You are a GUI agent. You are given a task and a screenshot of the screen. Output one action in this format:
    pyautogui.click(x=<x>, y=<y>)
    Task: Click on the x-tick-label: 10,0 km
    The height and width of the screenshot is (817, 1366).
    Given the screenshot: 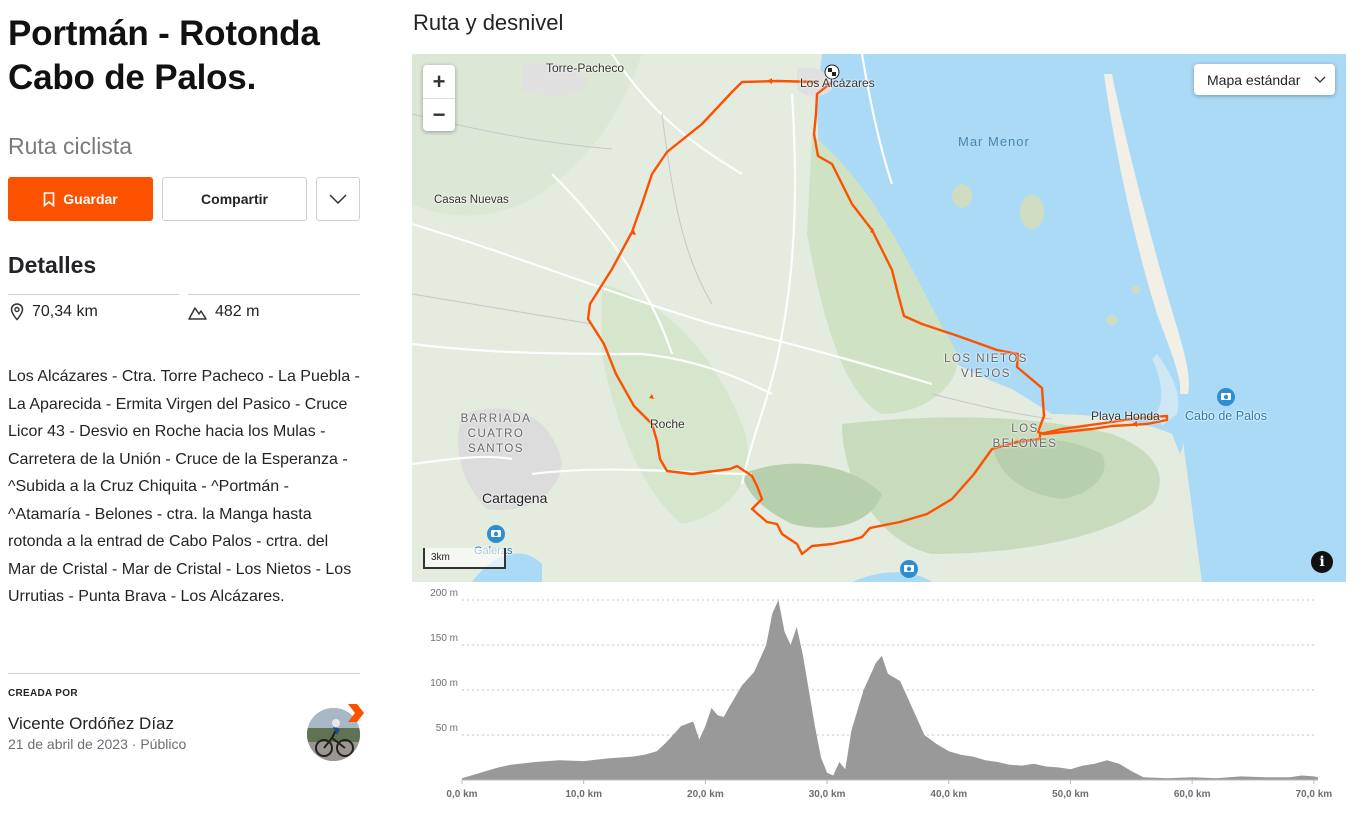 What is the action you would take?
    pyautogui.click(x=583, y=794)
    